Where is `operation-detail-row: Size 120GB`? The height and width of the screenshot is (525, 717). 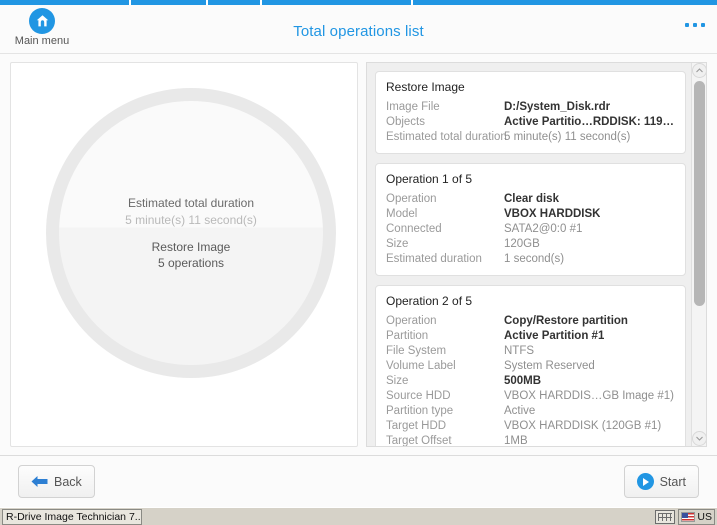
operation-detail-row: Size 120GB is located at coordinates (530, 244).